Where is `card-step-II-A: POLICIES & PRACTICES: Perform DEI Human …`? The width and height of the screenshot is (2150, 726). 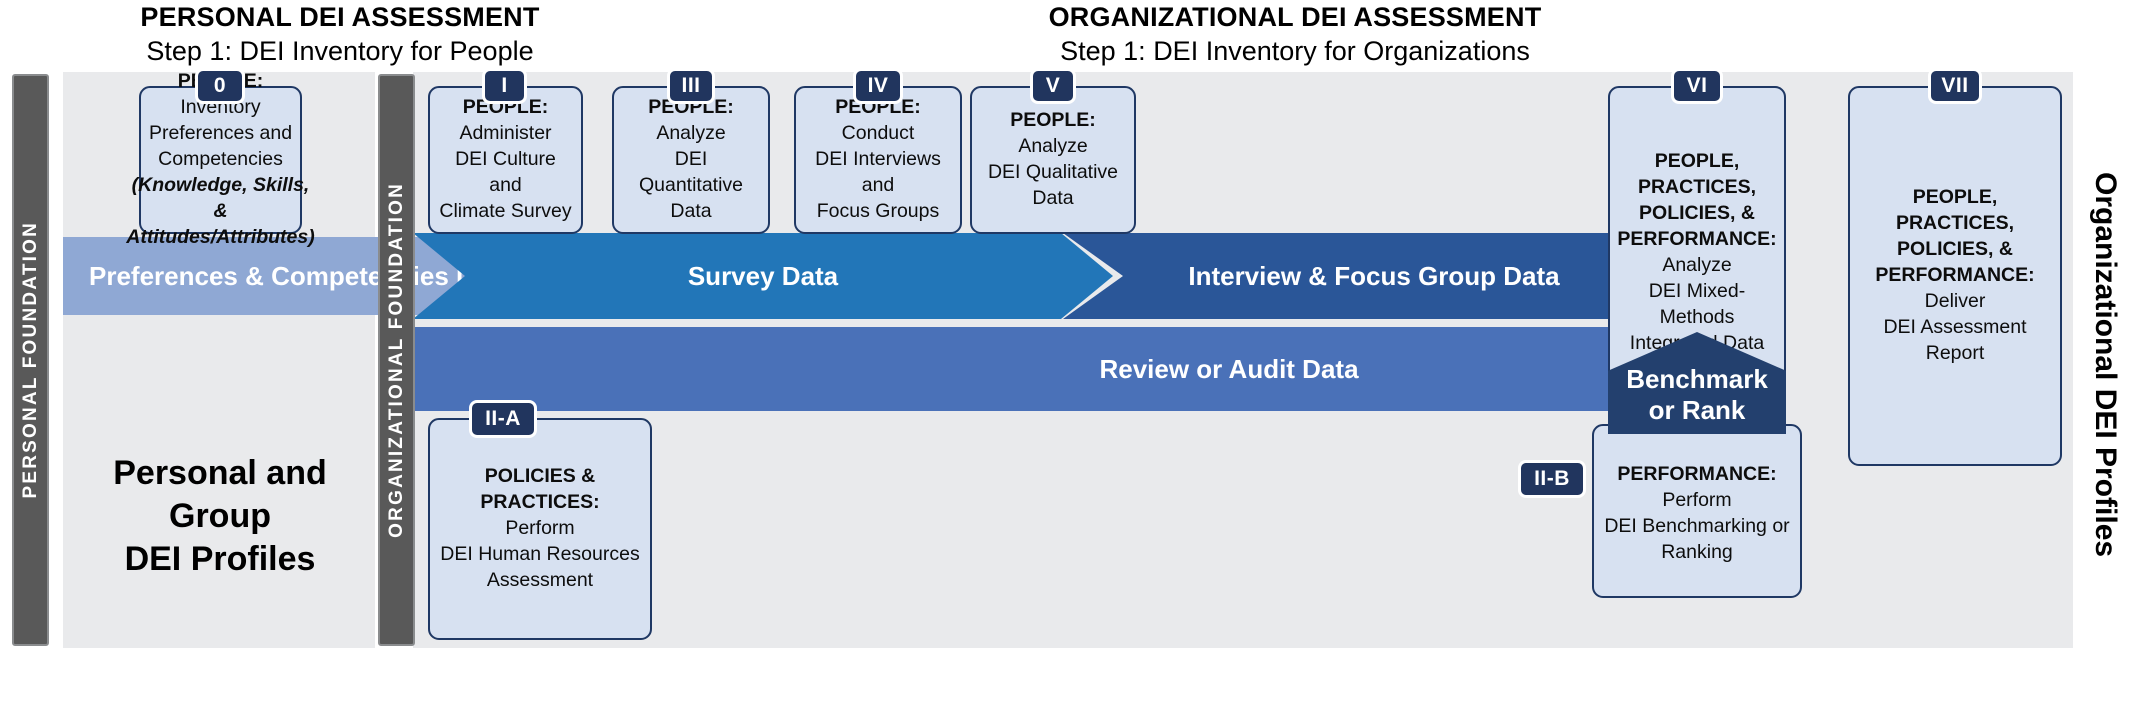
card-step-II-A: POLICIES & PRACTICES: Perform DEI Human … is located at coordinates (540, 529).